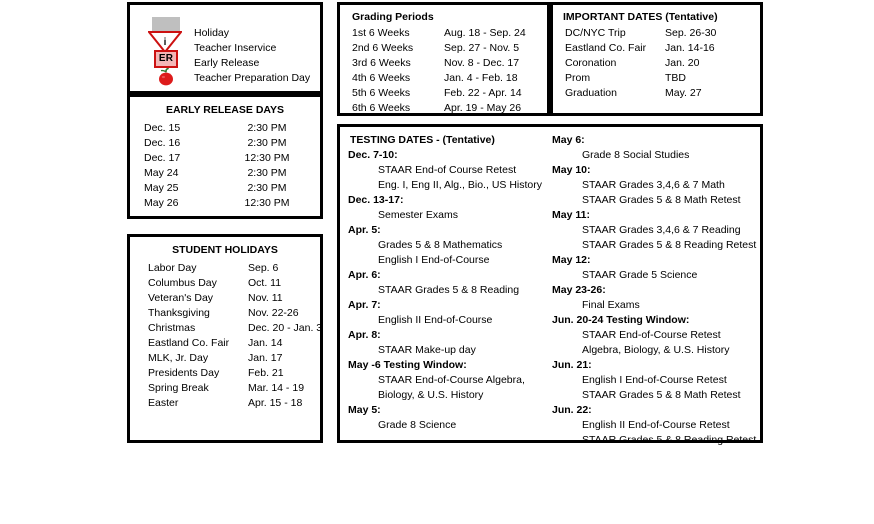  Describe the element at coordinates (483, 108) in the screenshot. I see `grading-period-range: Apr. 19 - May 26` at that location.